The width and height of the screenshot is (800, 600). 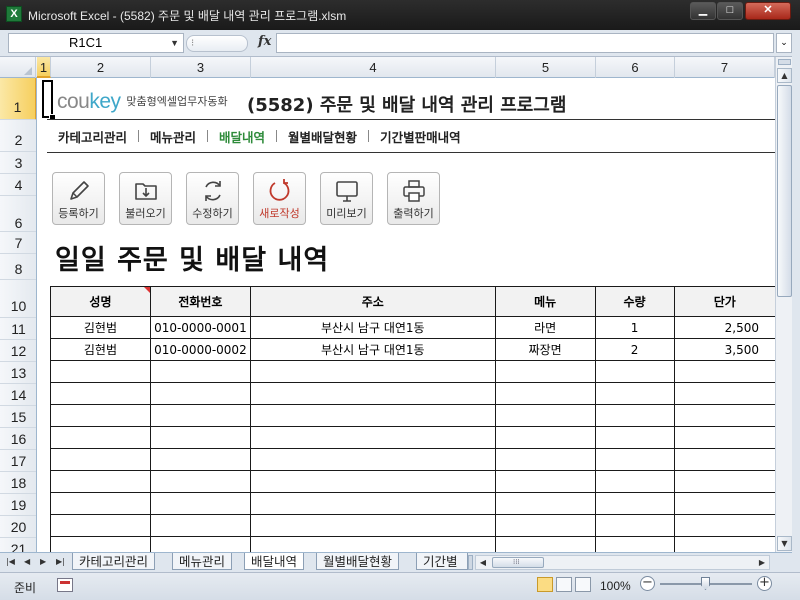 What do you see at coordinates (279, 198) in the screenshot?
I see `new-entry-button: 새로작성` at bounding box center [279, 198].